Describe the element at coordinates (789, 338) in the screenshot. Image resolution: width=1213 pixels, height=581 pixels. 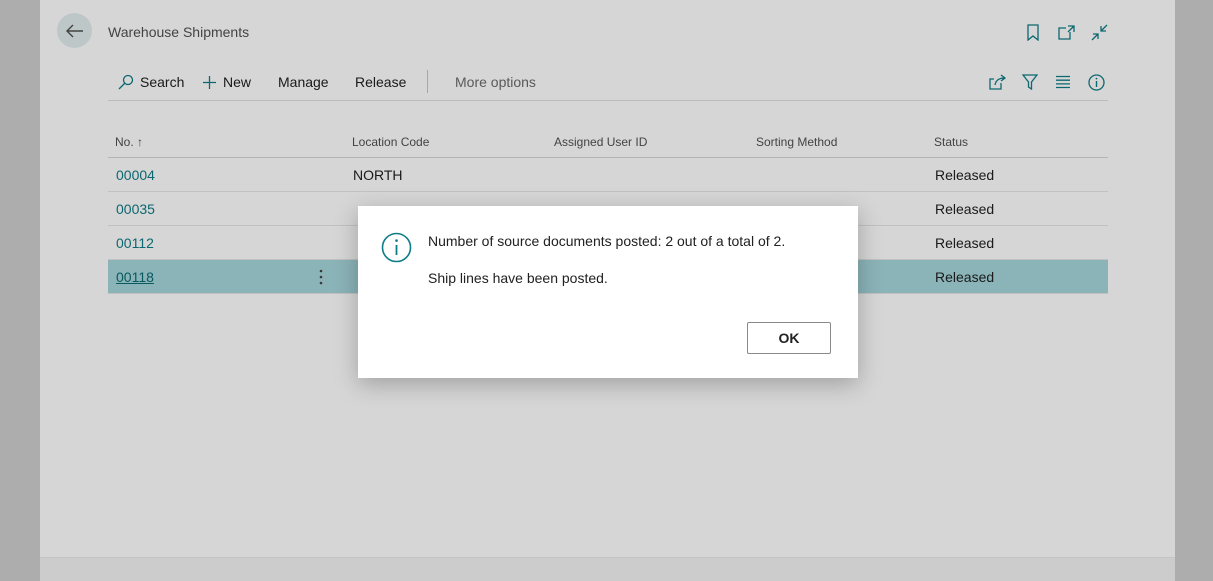
I see `ok-button: OK` at that location.